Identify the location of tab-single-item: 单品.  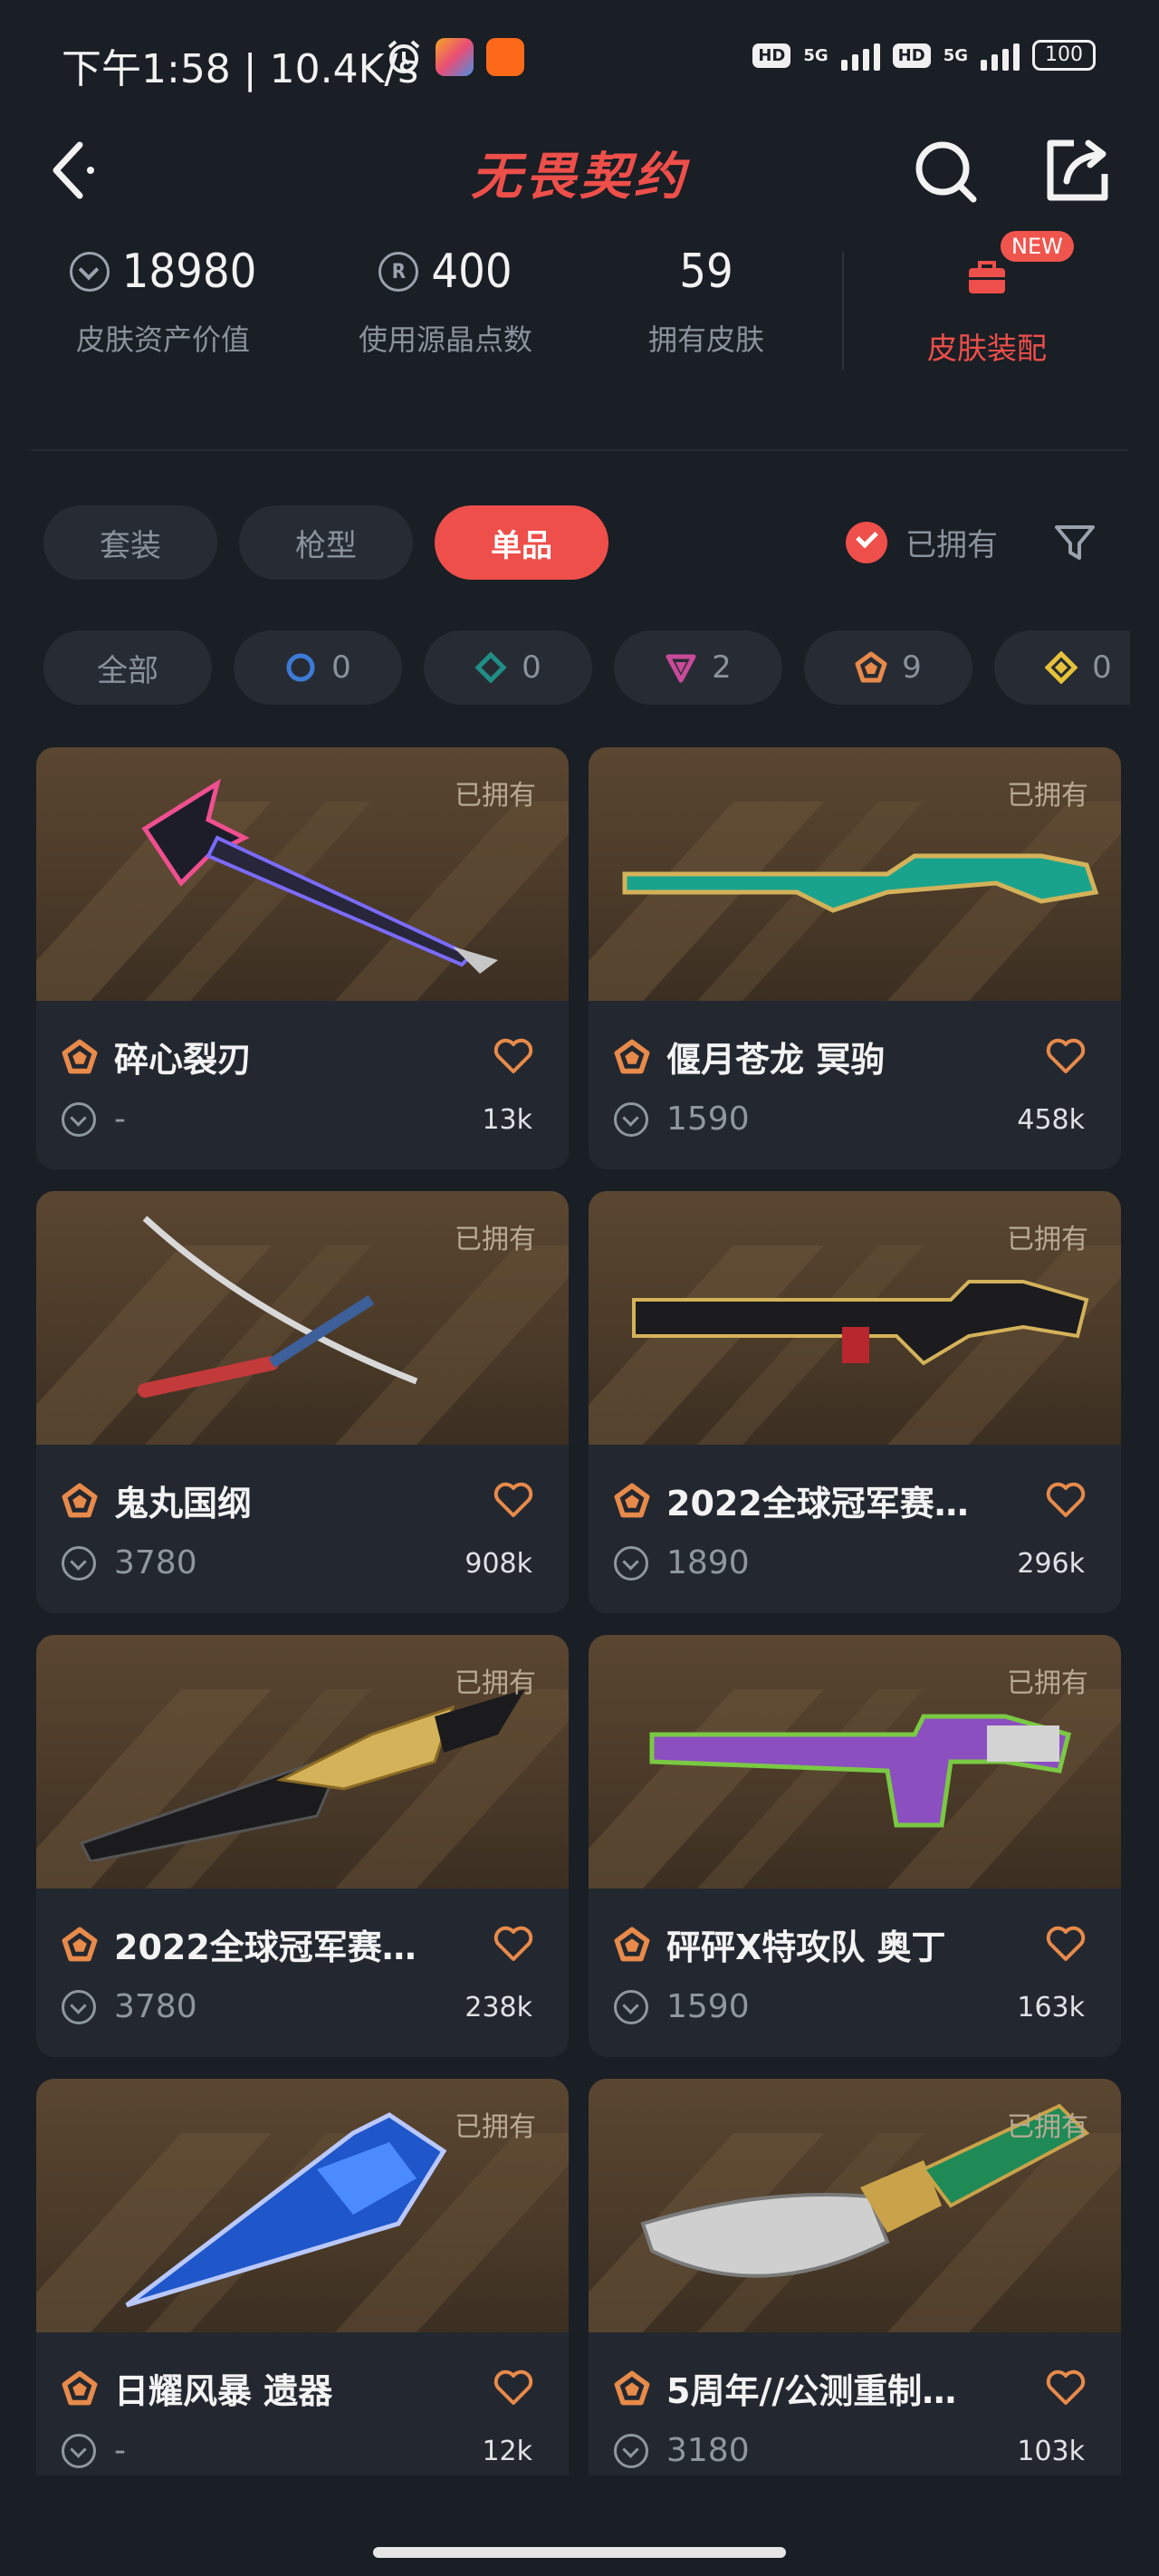
(521, 542).